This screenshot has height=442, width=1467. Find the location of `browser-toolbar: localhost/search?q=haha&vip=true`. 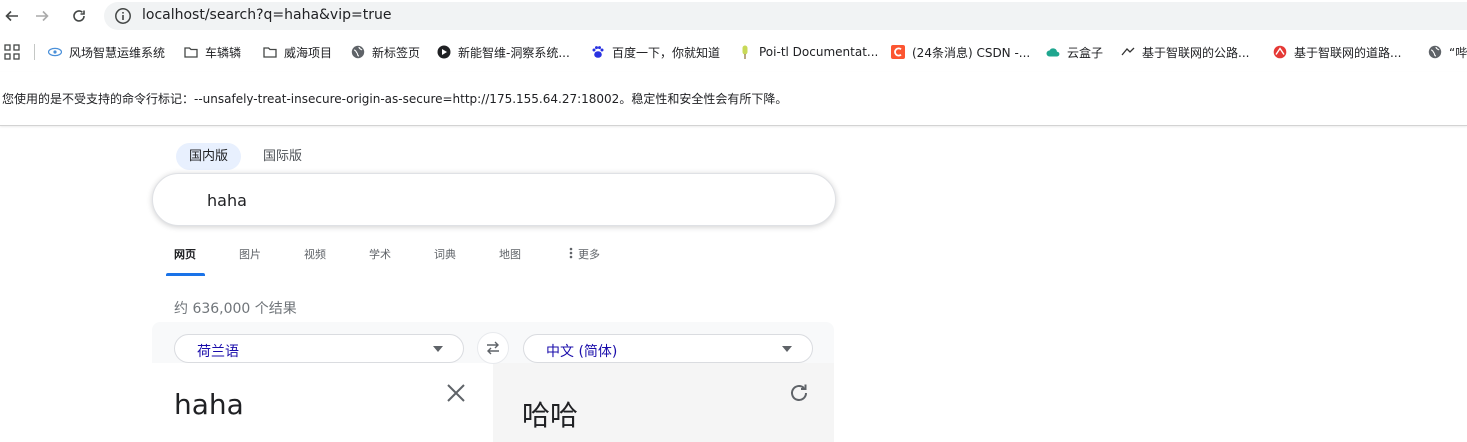

browser-toolbar: localhost/search?q=haha&vip=true is located at coordinates (733, 16).